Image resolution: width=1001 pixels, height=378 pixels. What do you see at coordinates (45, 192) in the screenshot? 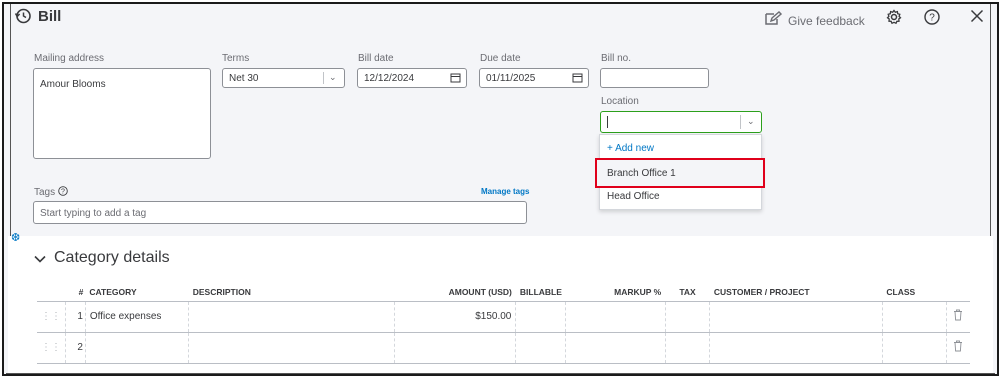
I see `tags-label: Tags` at bounding box center [45, 192].